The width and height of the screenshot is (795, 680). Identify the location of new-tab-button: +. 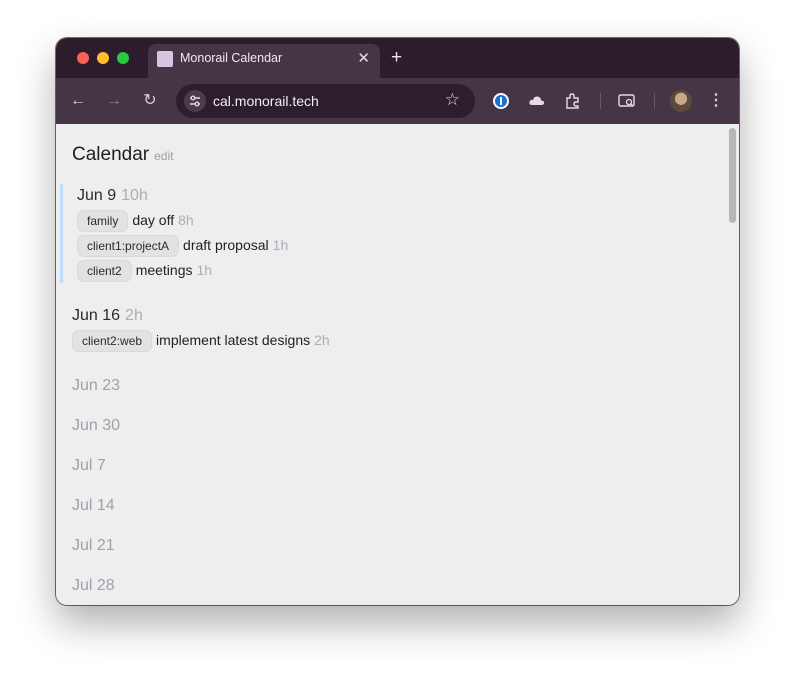
(396, 58).